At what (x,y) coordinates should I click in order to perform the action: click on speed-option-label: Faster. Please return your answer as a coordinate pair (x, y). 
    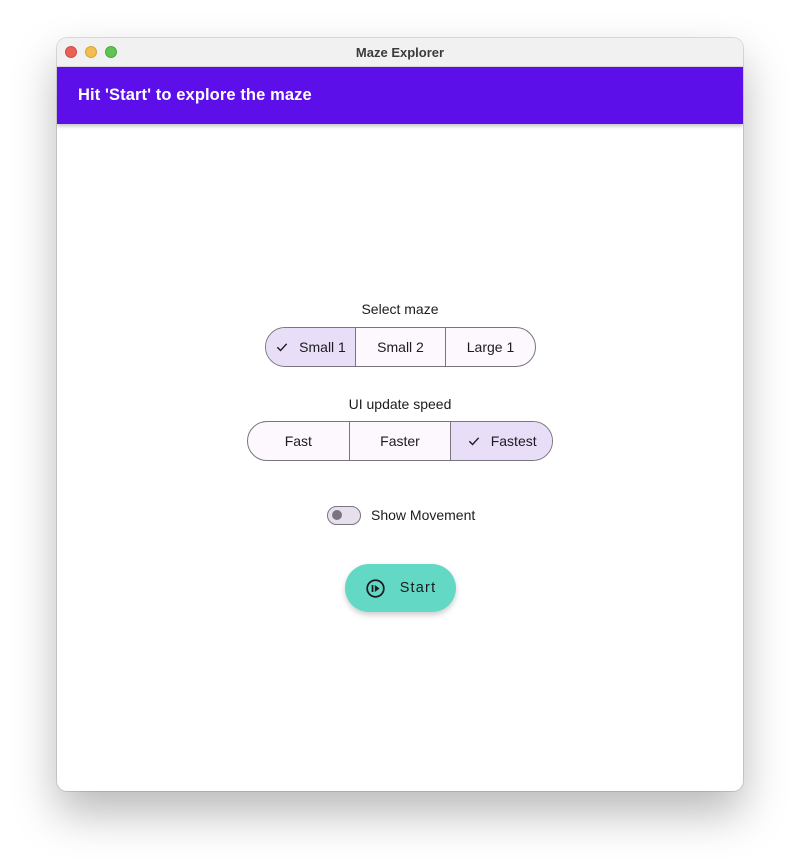
    Looking at the image, I should click on (400, 441).